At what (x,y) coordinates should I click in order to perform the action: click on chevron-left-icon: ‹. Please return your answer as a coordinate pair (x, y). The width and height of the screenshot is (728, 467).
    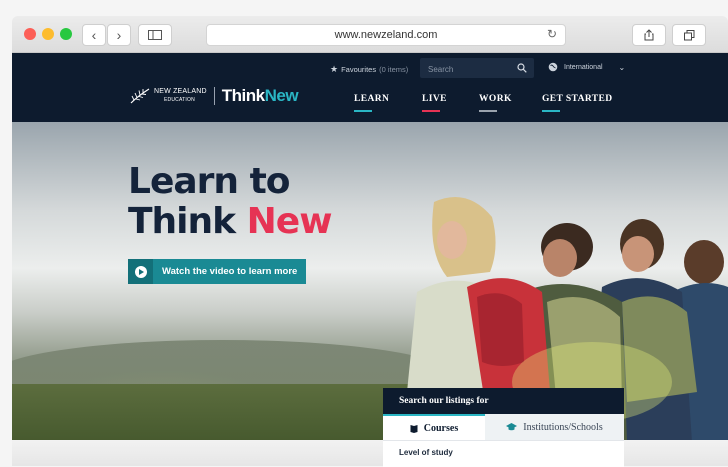
    Looking at the image, I should click on (94, 35).